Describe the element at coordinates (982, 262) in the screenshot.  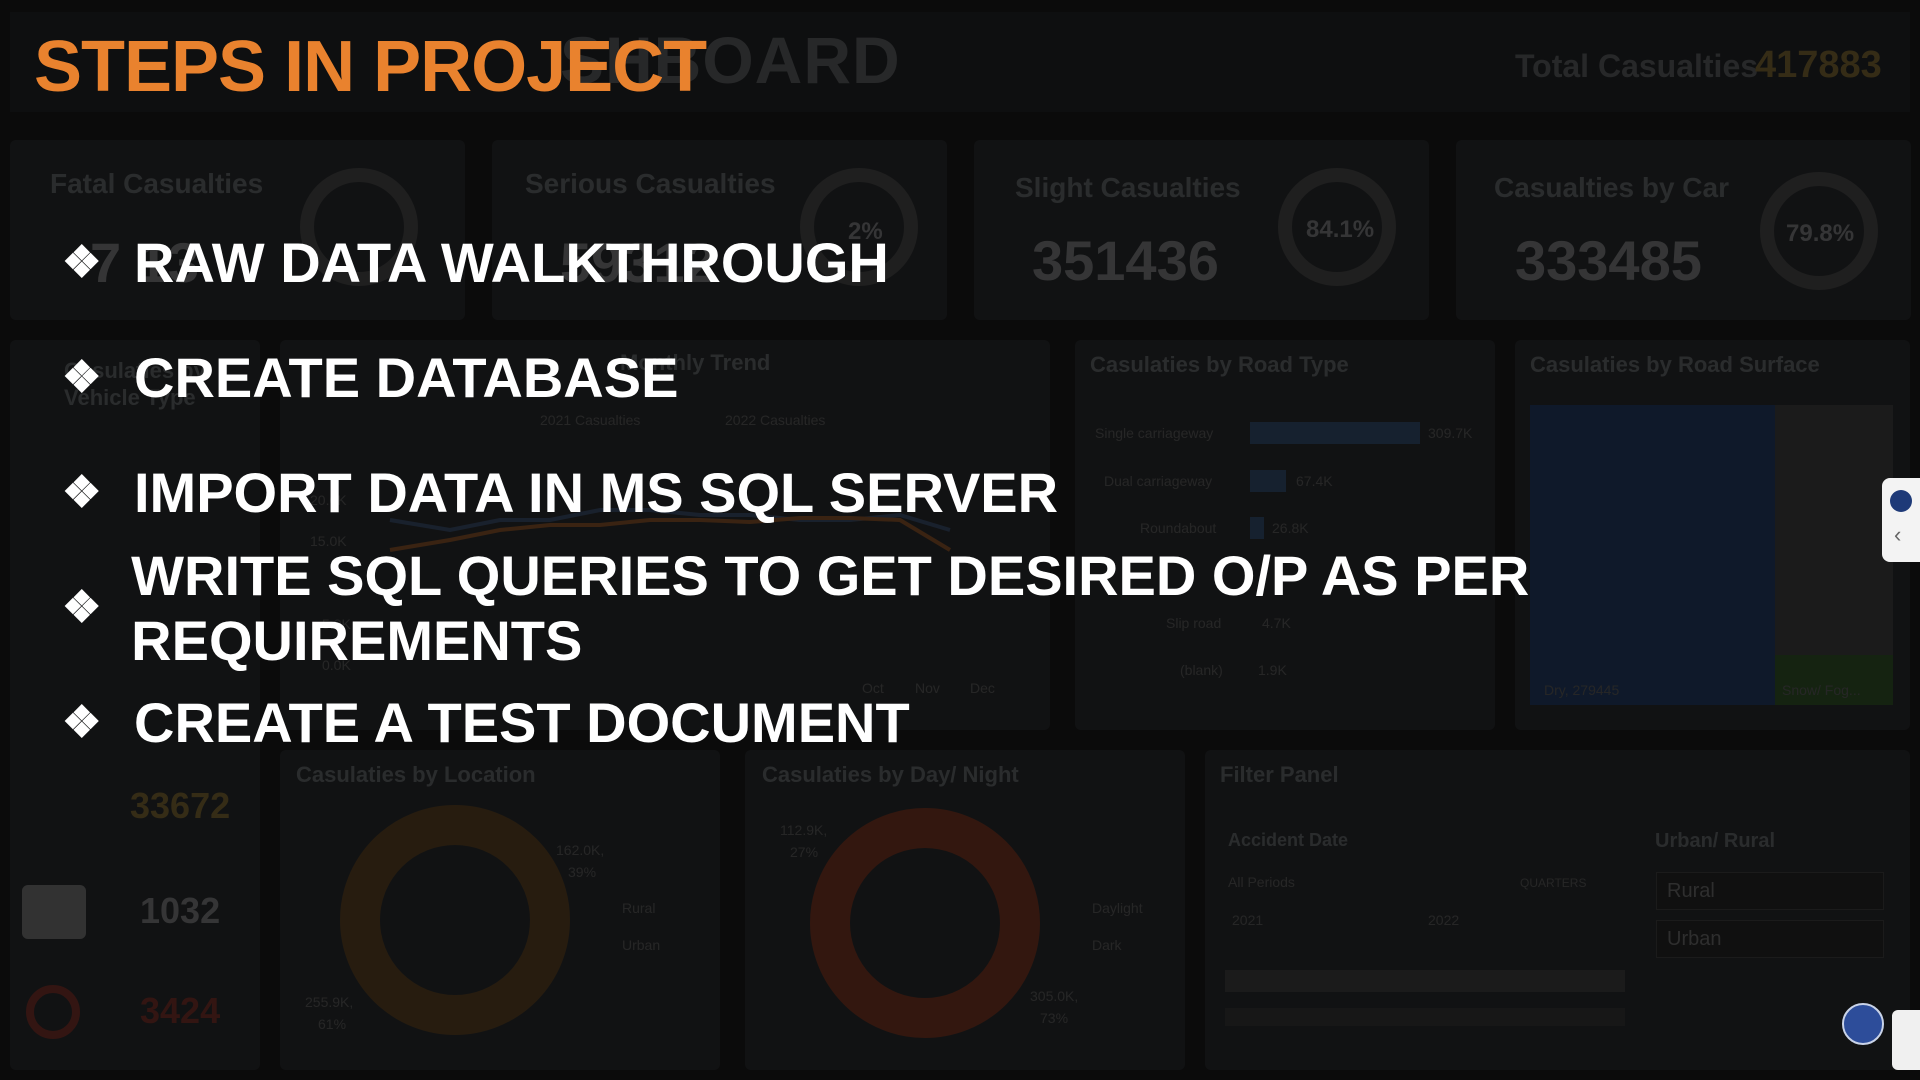
I see `step-item: ❖ RAW DATA WALKTHROUGH` at that location.